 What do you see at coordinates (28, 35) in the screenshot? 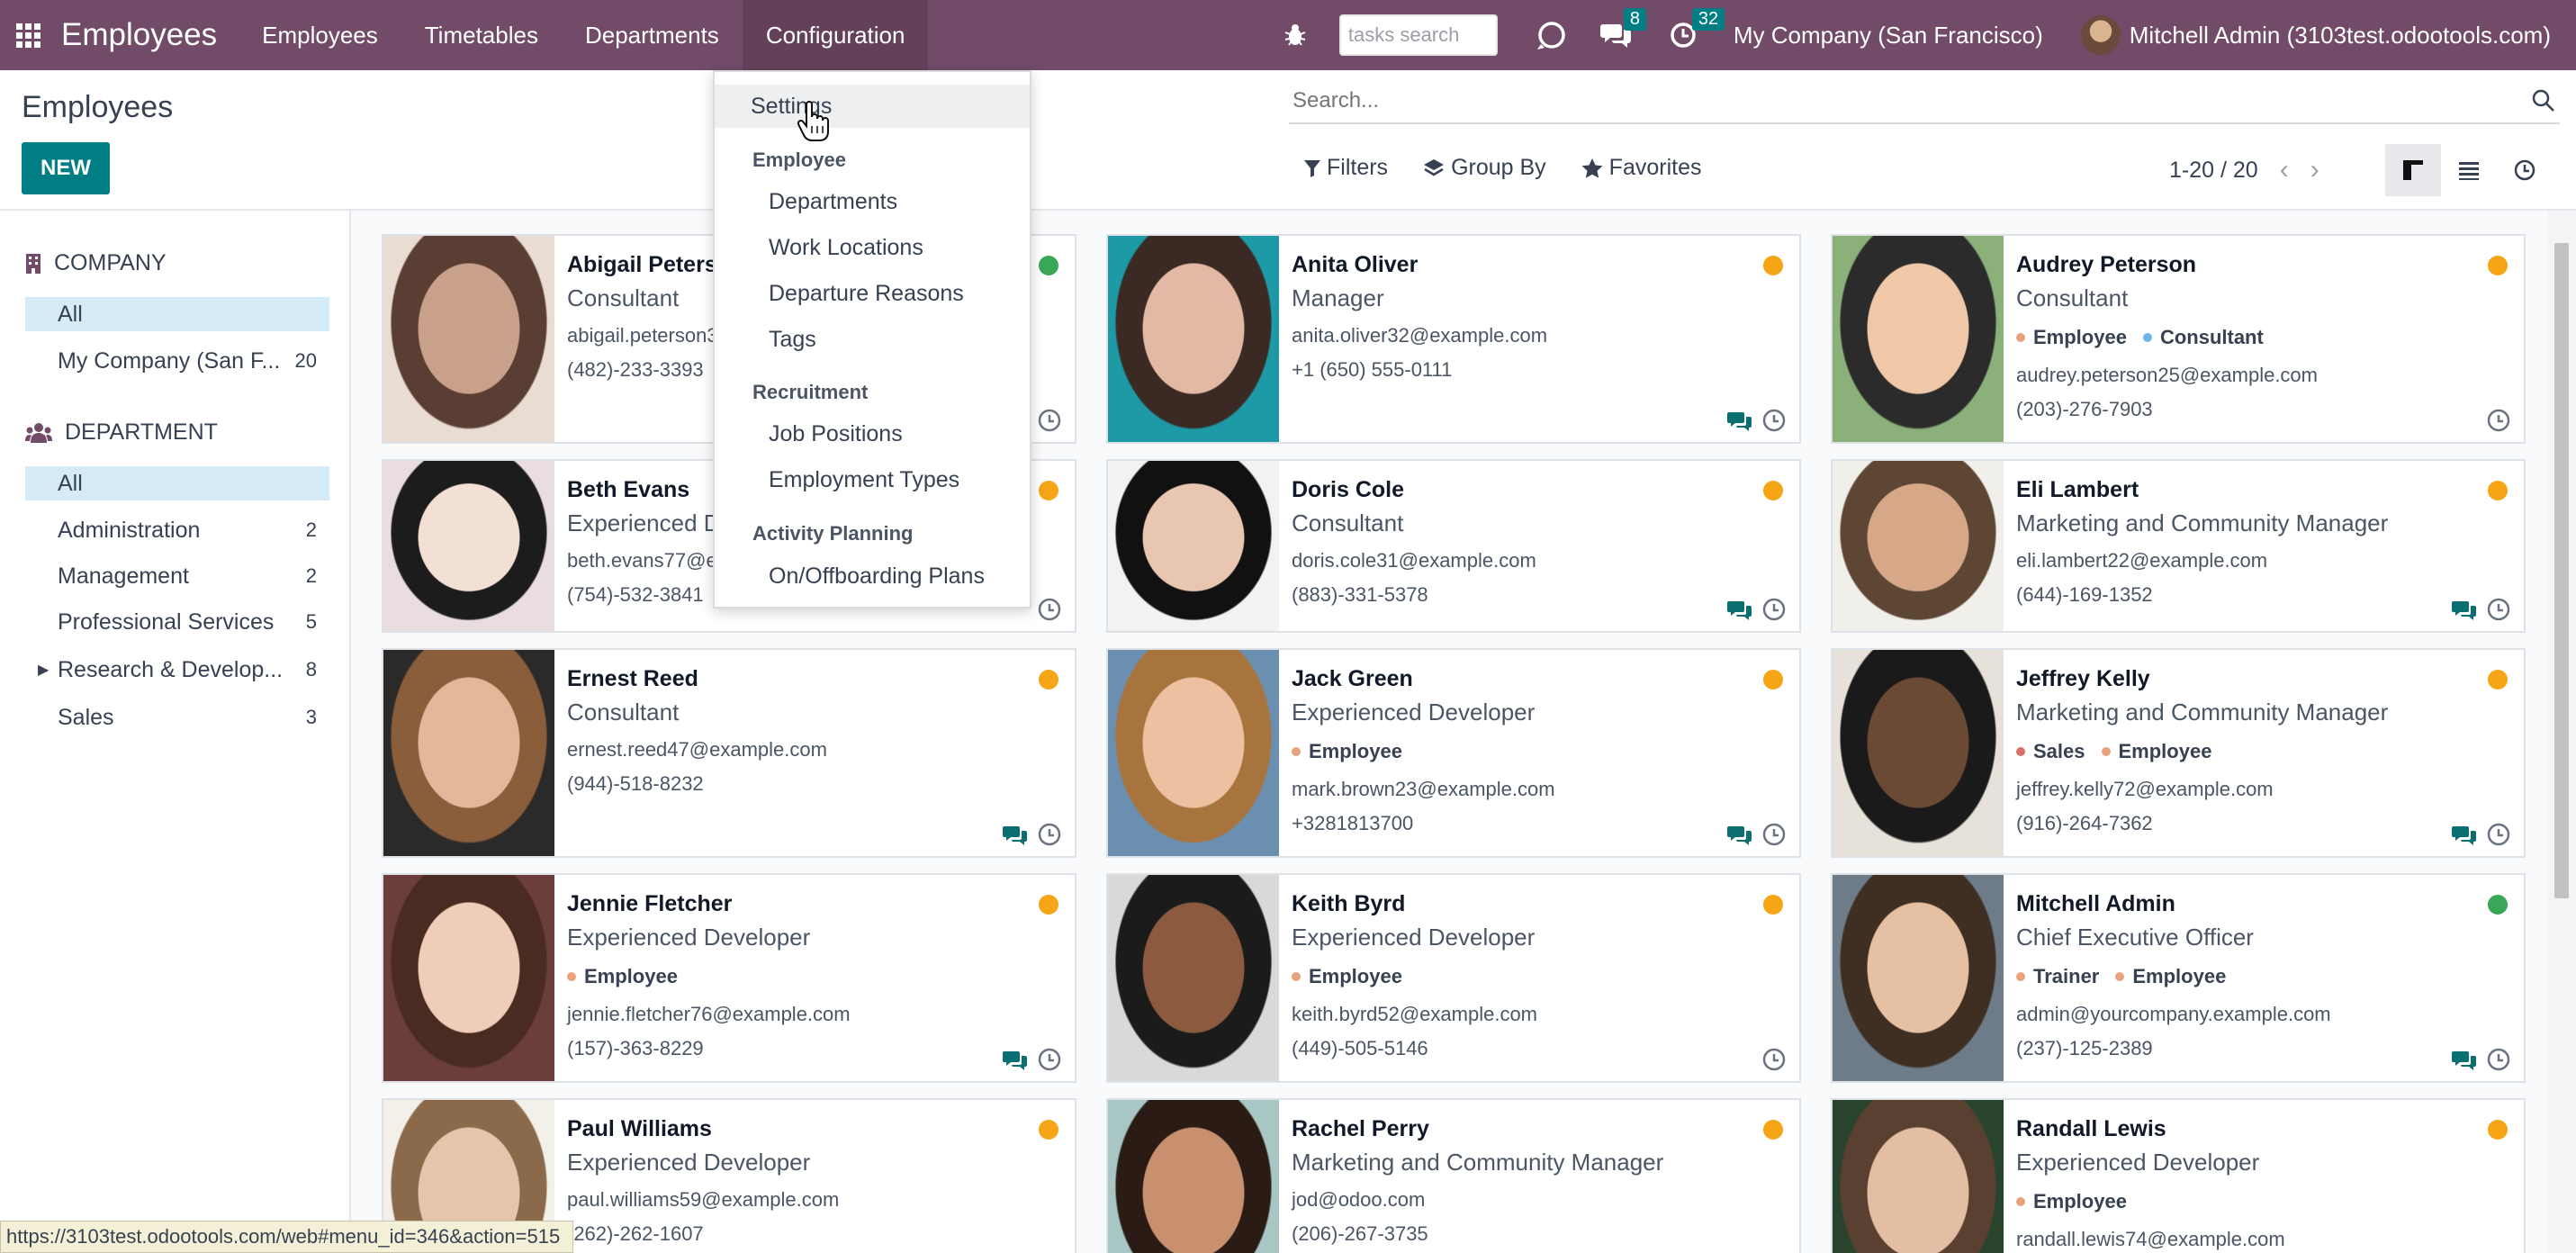
I see `apps-menu-icon` at bounding box center [28, 35].